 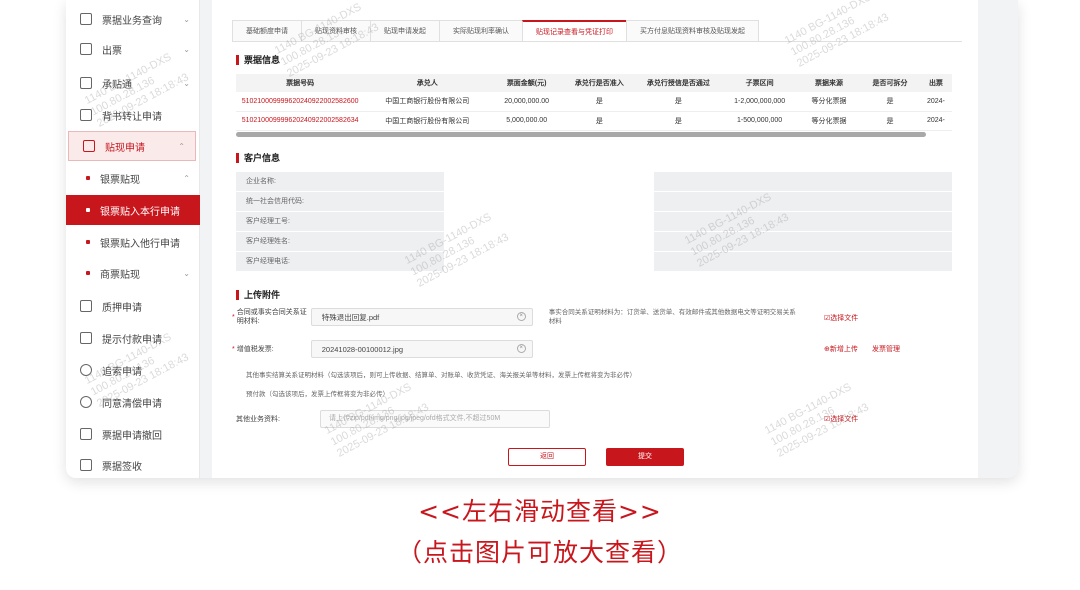 I want to click on manager-name-value, so click(x=549, y=241).